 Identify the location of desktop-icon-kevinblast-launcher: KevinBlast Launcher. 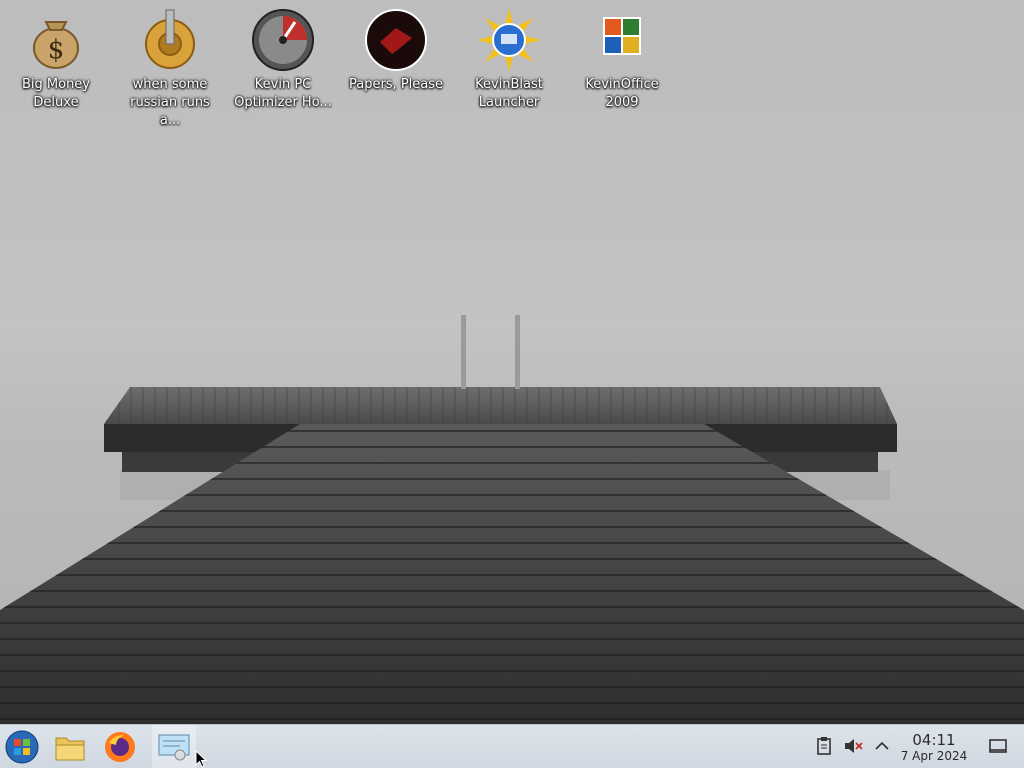
(509, 60).